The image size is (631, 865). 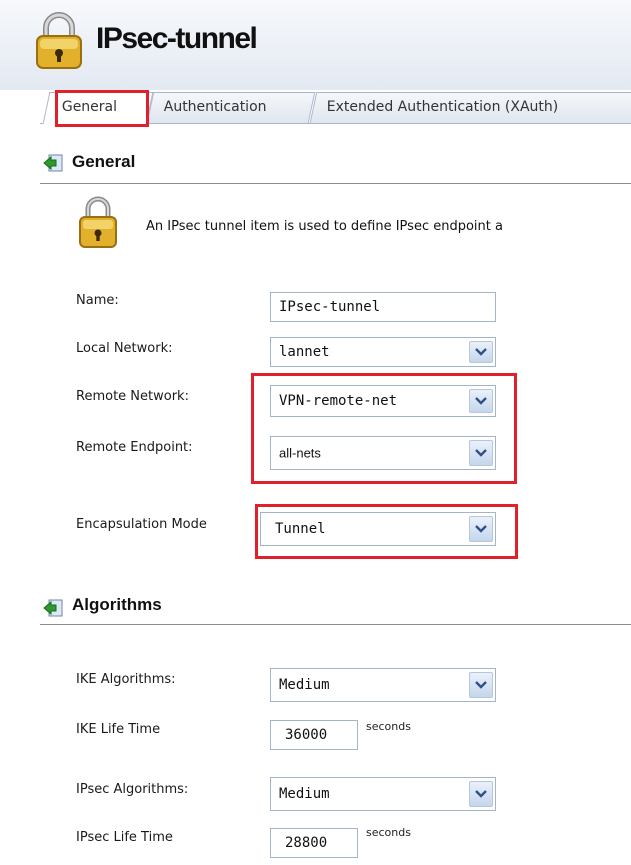 I want to click on ike-life-time-label: IKE Life Time, so click(x=118, y=729).